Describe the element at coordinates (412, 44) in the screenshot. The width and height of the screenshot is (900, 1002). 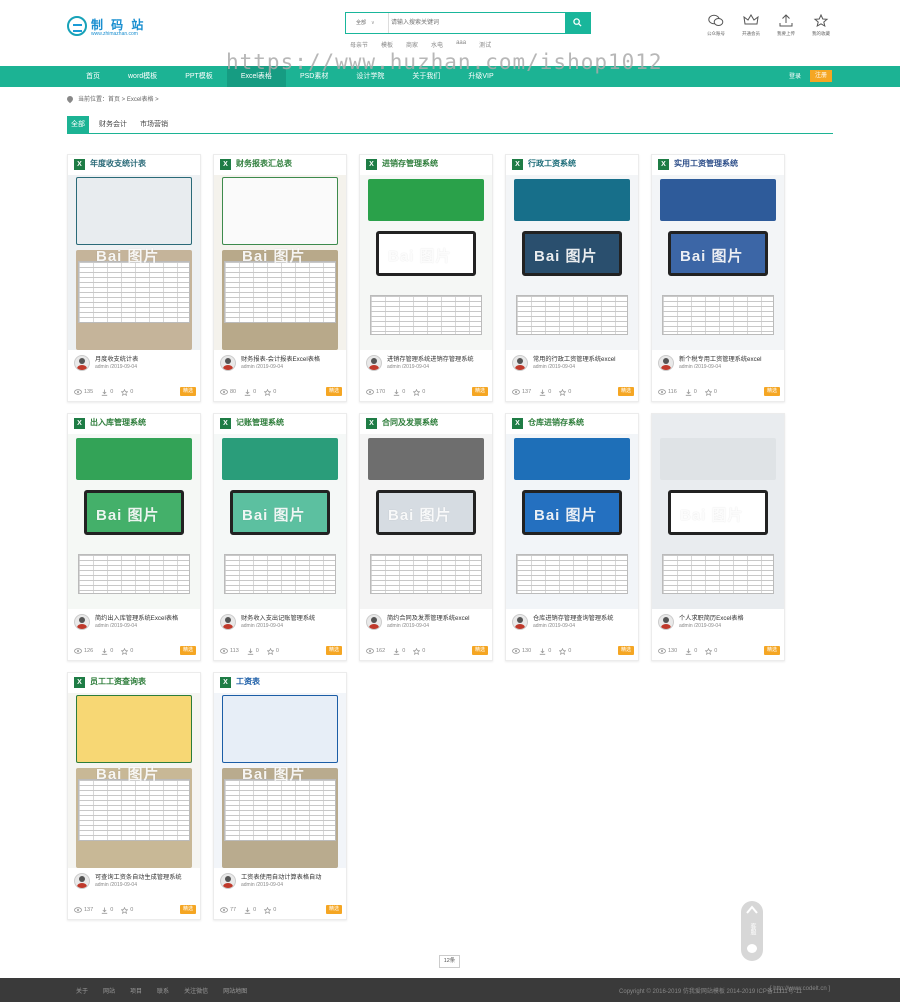
I see `hot-word: 商家` at that location.